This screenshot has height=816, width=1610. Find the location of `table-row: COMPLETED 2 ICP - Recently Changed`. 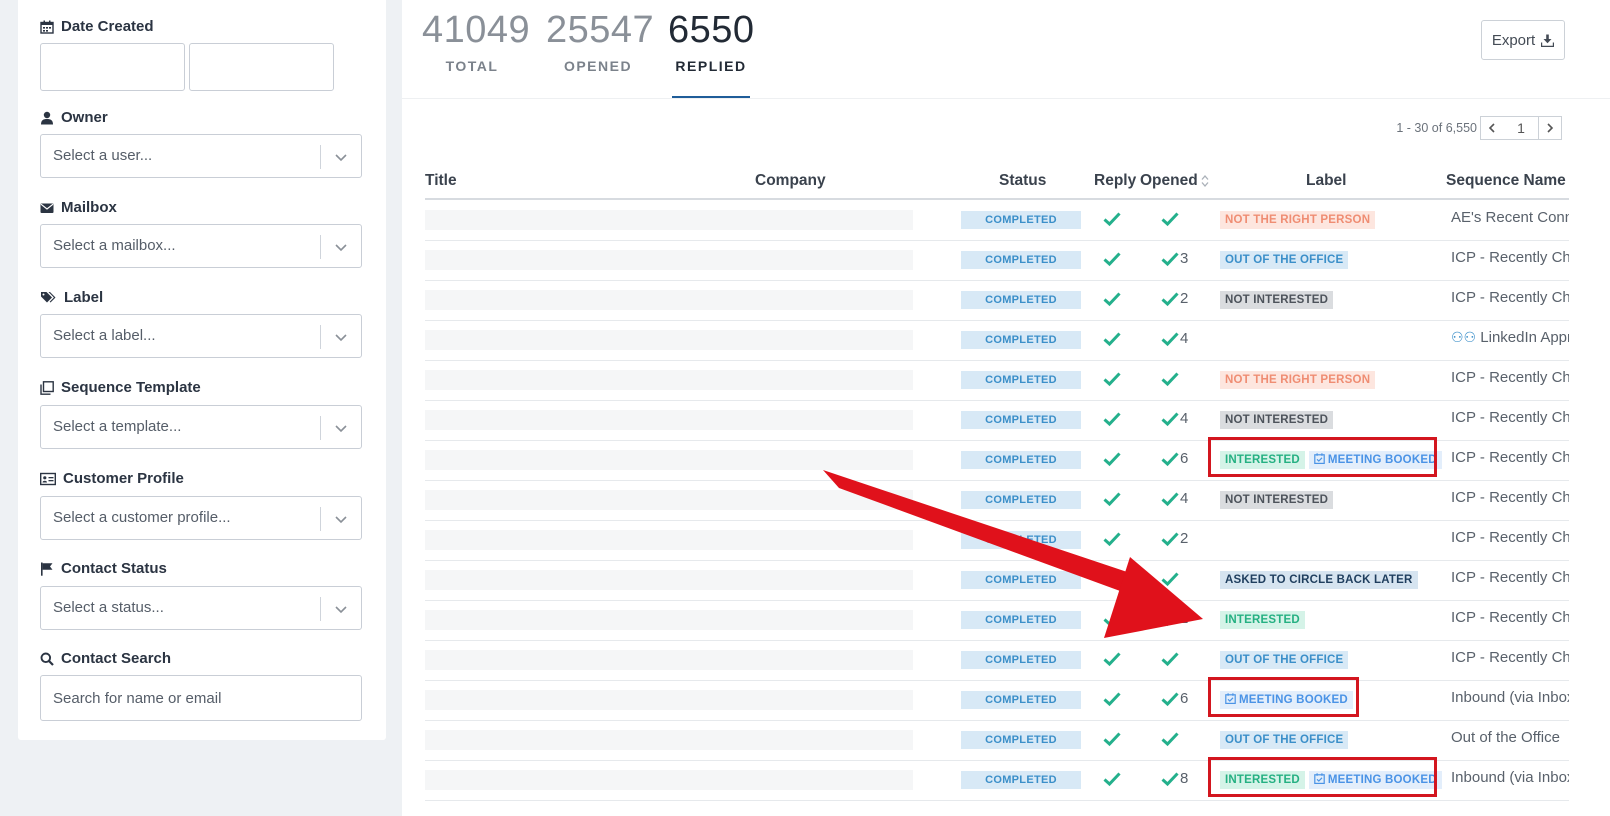

table-row: COMPLETED 2 ICP - Recently Changed is located at coordinates (997, 540).